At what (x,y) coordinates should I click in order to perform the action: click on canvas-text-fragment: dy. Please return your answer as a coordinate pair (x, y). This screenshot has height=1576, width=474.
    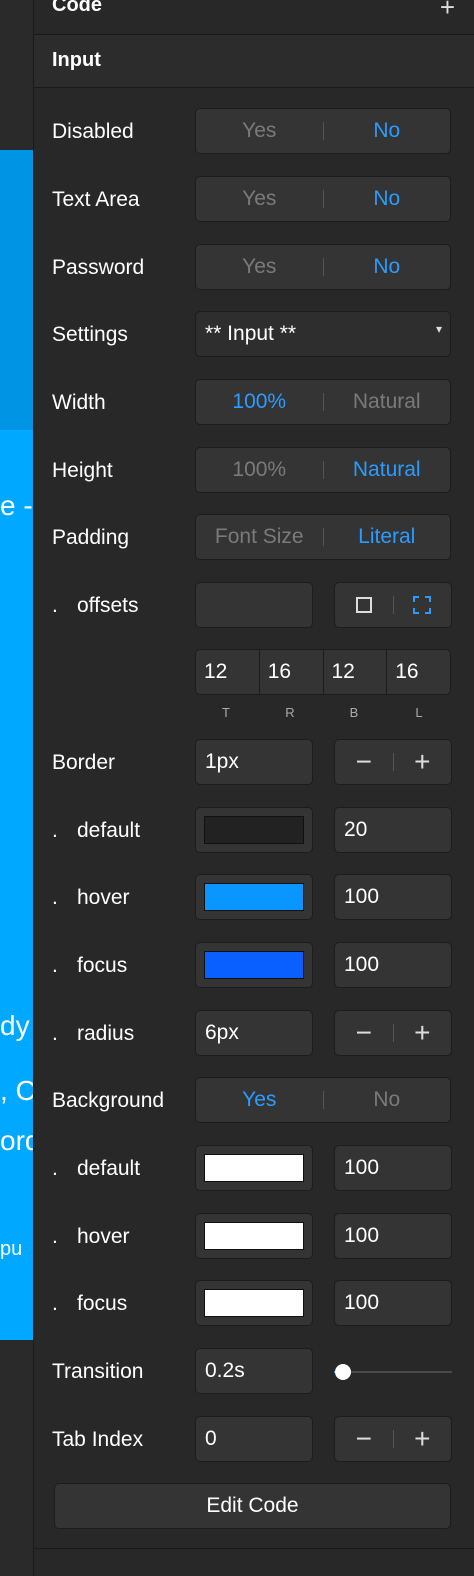
    Looking at the image, I should click on (15, 1025).